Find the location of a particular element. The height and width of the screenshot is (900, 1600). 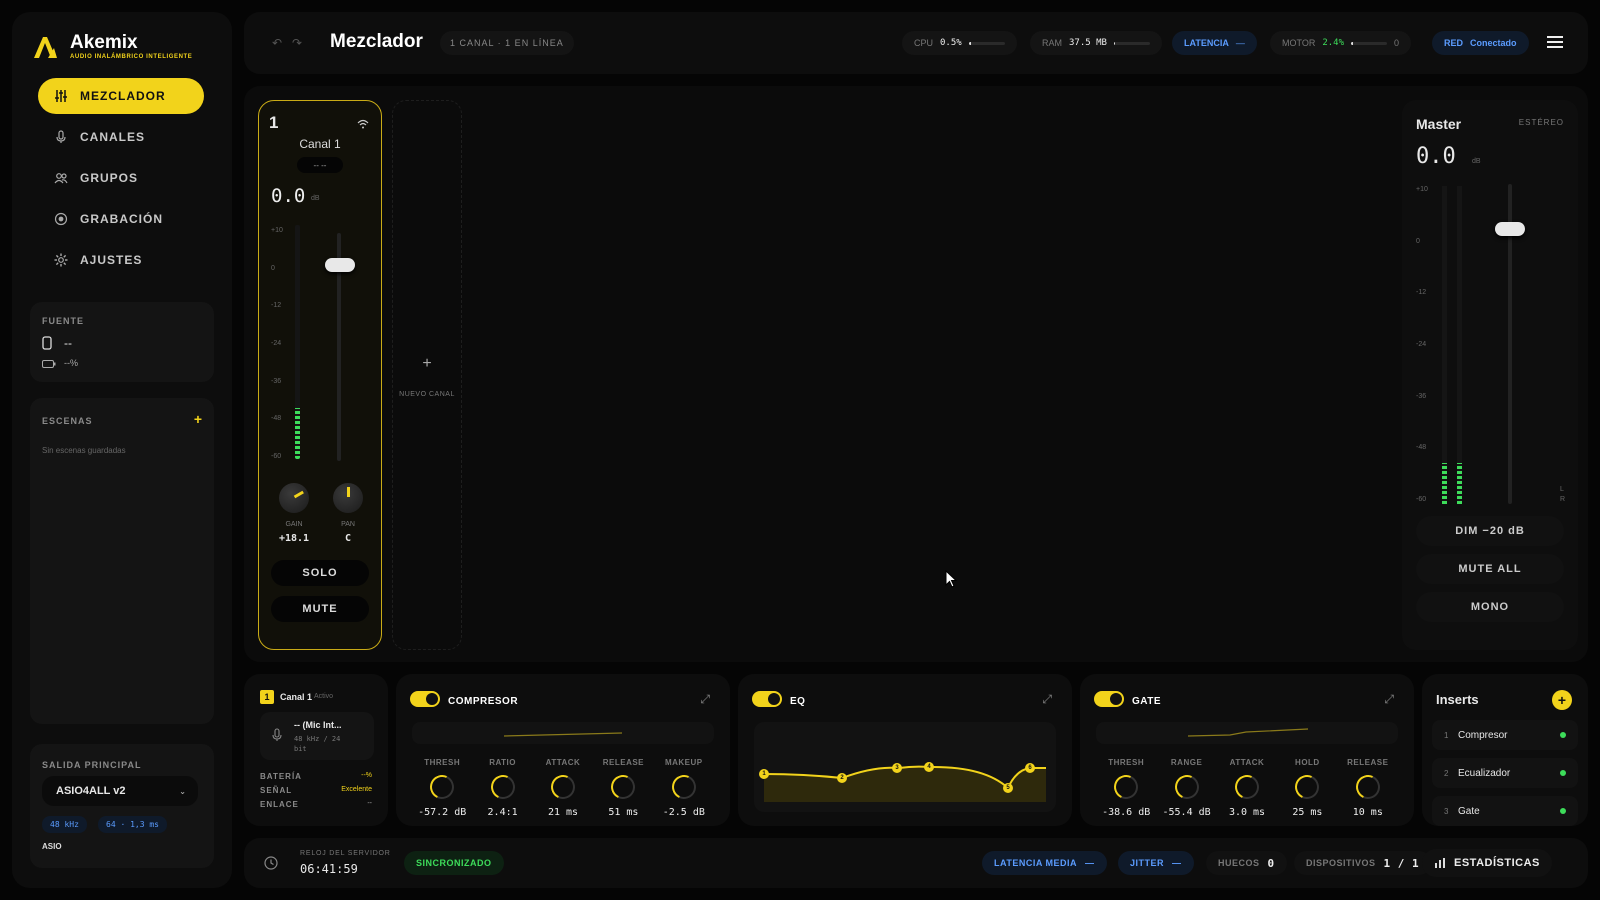

compressor-param-thresh: THRESH -57.2 dB is located at coordinates (442, 788).